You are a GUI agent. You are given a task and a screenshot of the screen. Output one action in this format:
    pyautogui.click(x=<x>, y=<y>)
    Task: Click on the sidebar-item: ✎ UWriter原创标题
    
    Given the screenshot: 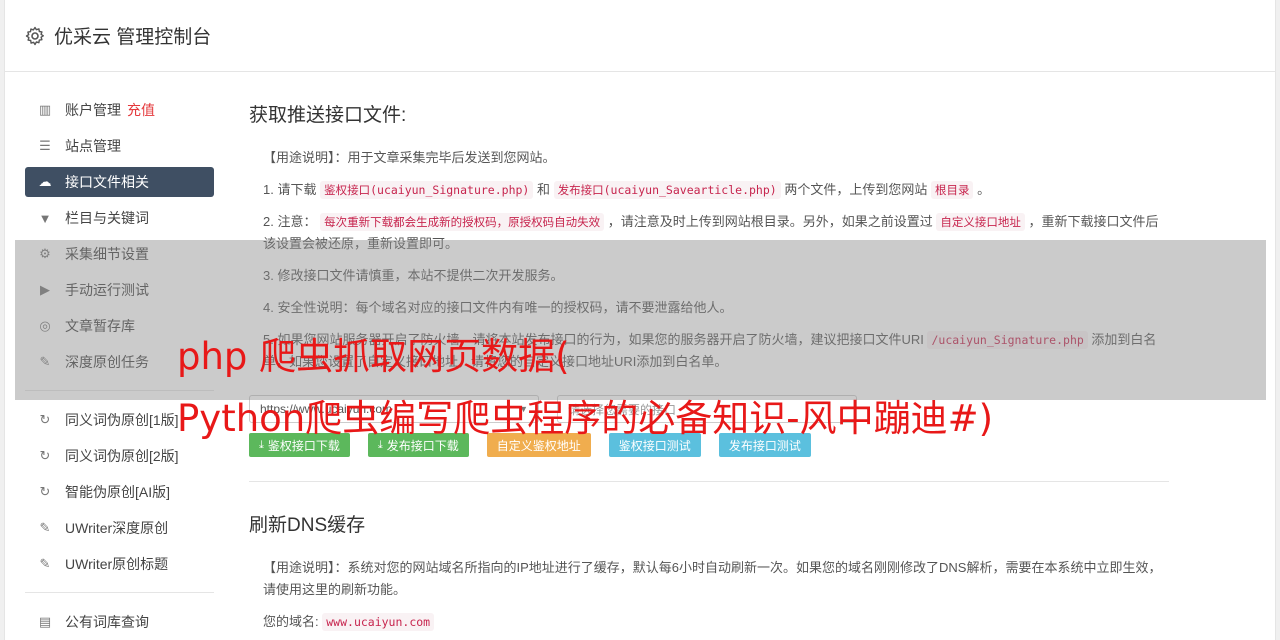 What is the action you would take?
    pyautogui.click(x=119, y=564)
    